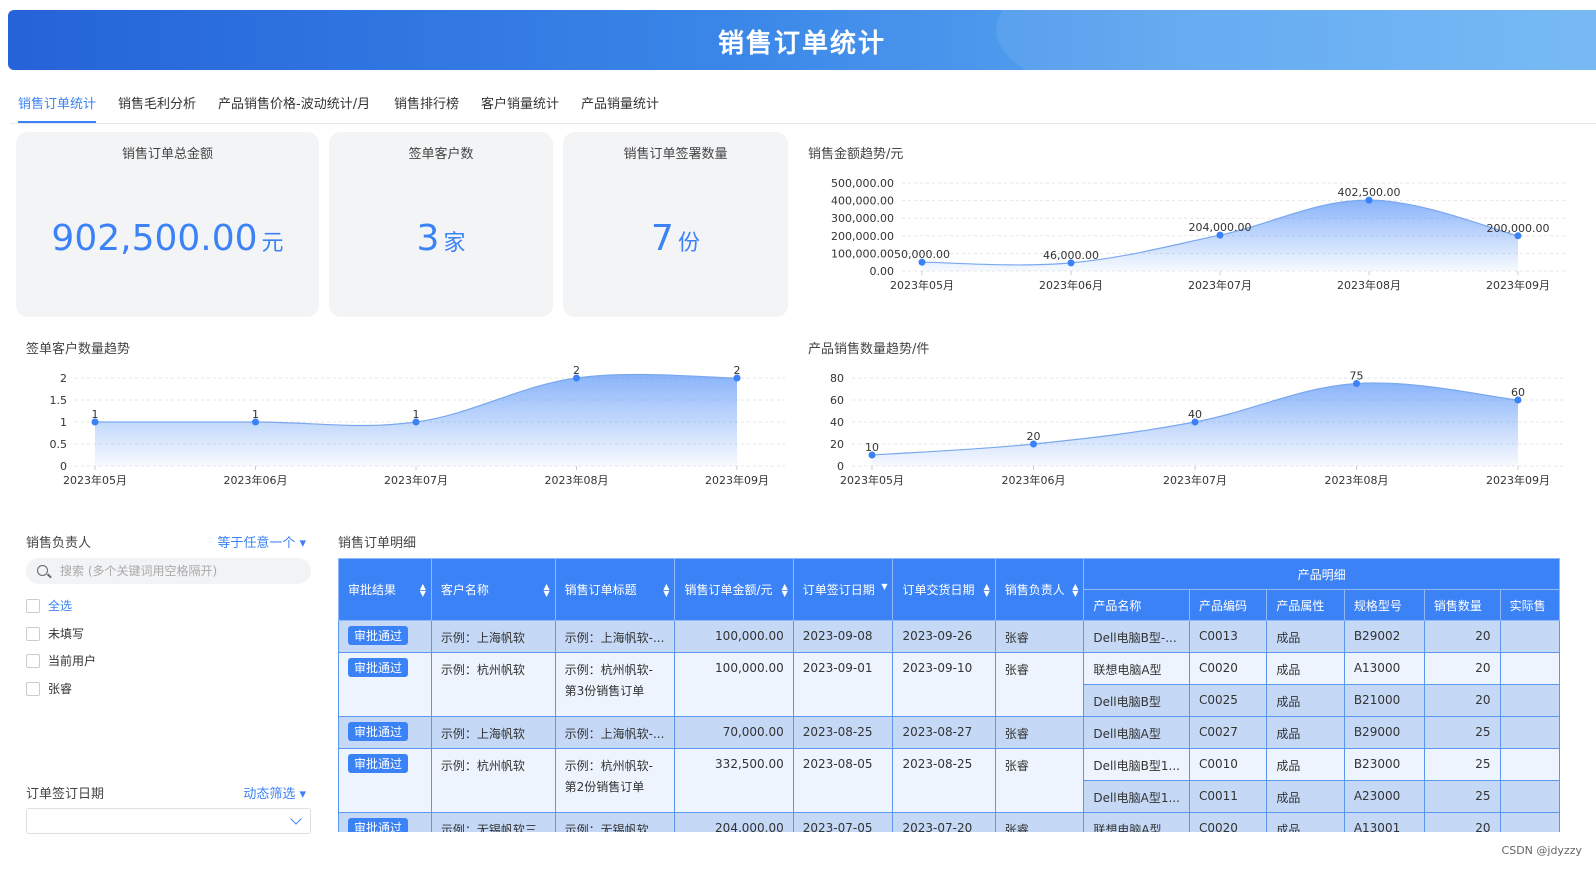 This screenshot has width=1596, height=882. I want to click on kpi-card-total-amount: 销售订单总金额 902,500.00 元, so click(167, 224).